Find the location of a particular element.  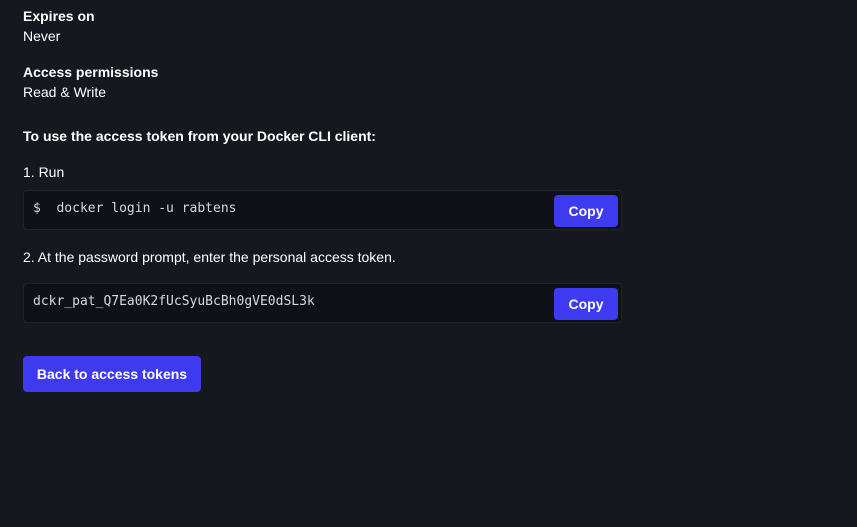

copy-token-button: Copy is located at coordinates (586, 304).